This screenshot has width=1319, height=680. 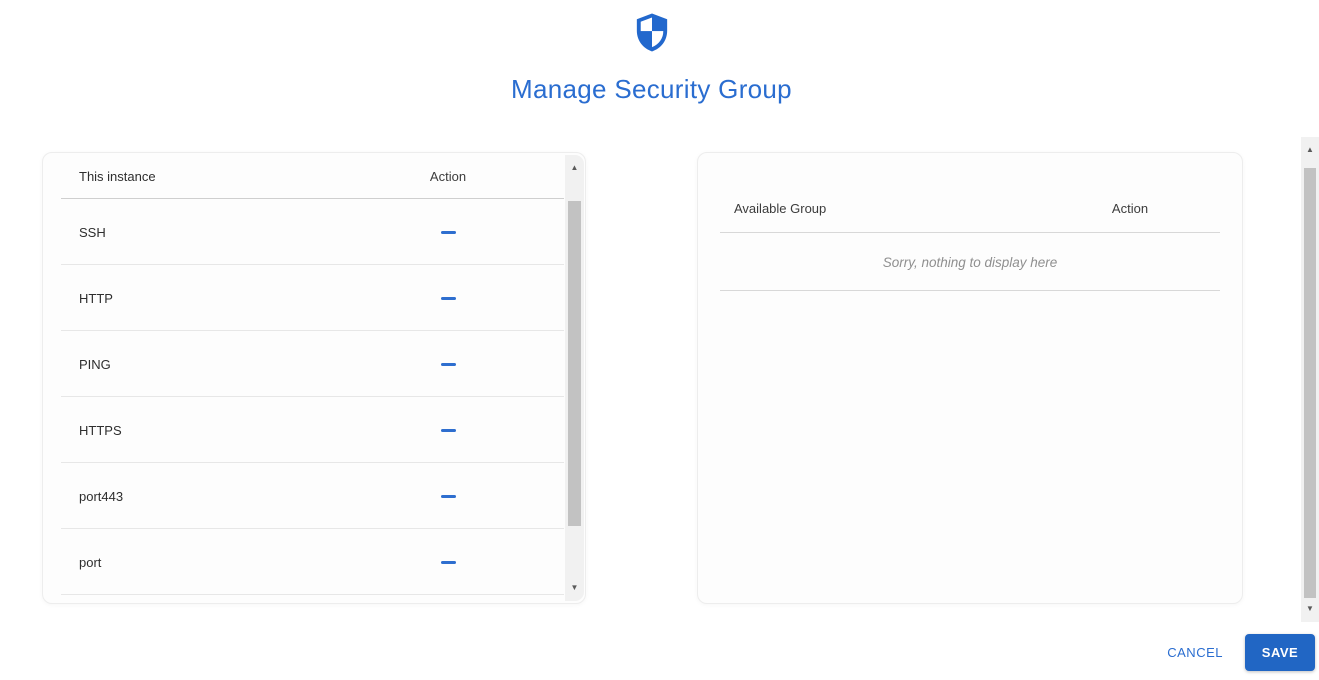 What do you see at coordinates (303, 232) in the screenshot?
I see `table-row: SSH` at bounding box center [303, 232].